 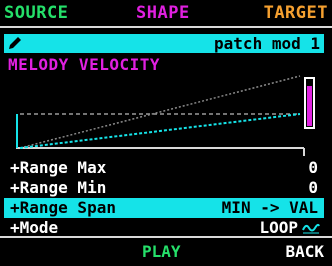 What do you see at coordinates (309, 106) in the screenshot?
I see `level-meter-fill` at bounding box center [309, 106].